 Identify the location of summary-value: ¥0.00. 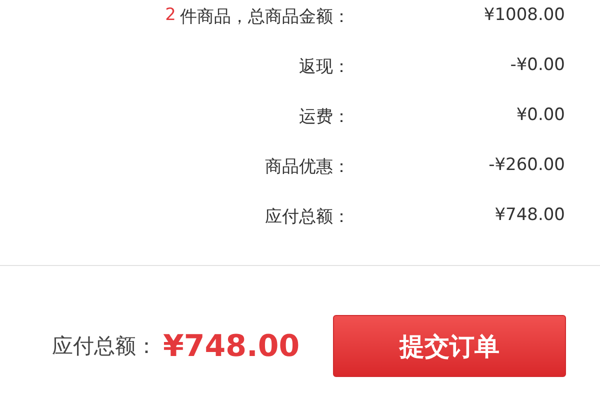
(540, 114).